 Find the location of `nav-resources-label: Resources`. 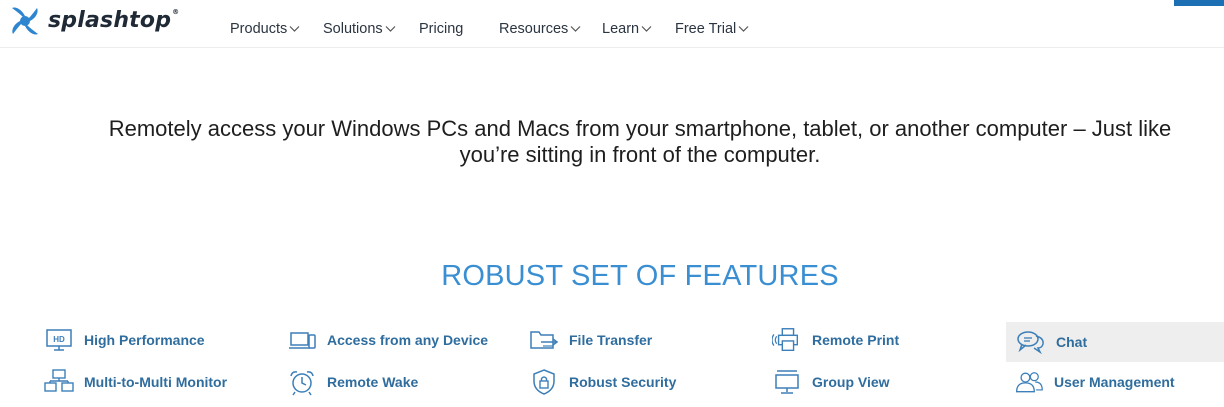

nav-resources-label: Resources is located at coordinates (534, 29).